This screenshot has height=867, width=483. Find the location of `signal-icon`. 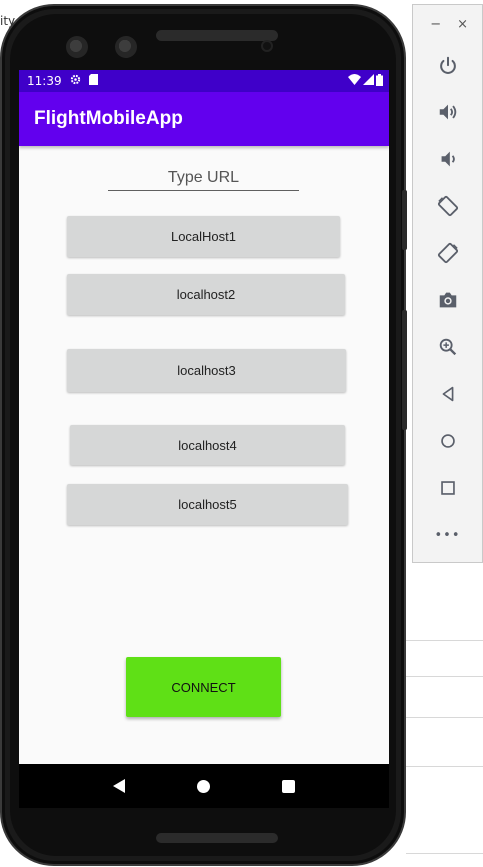

signal-icon is located at coordinates (368, 81).